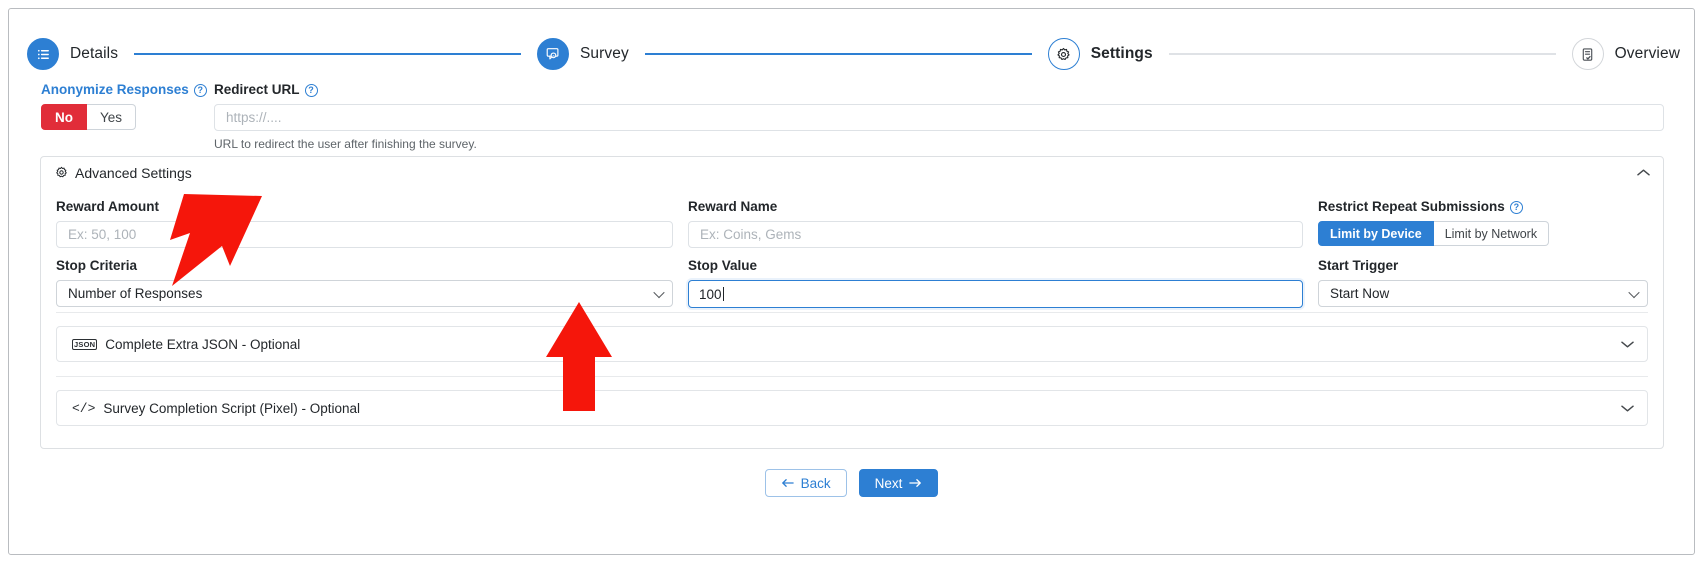 The width and height of the screenshot is (1703, 563). I want to click on start-trigger-value: Start Now, so click(1483, 293).